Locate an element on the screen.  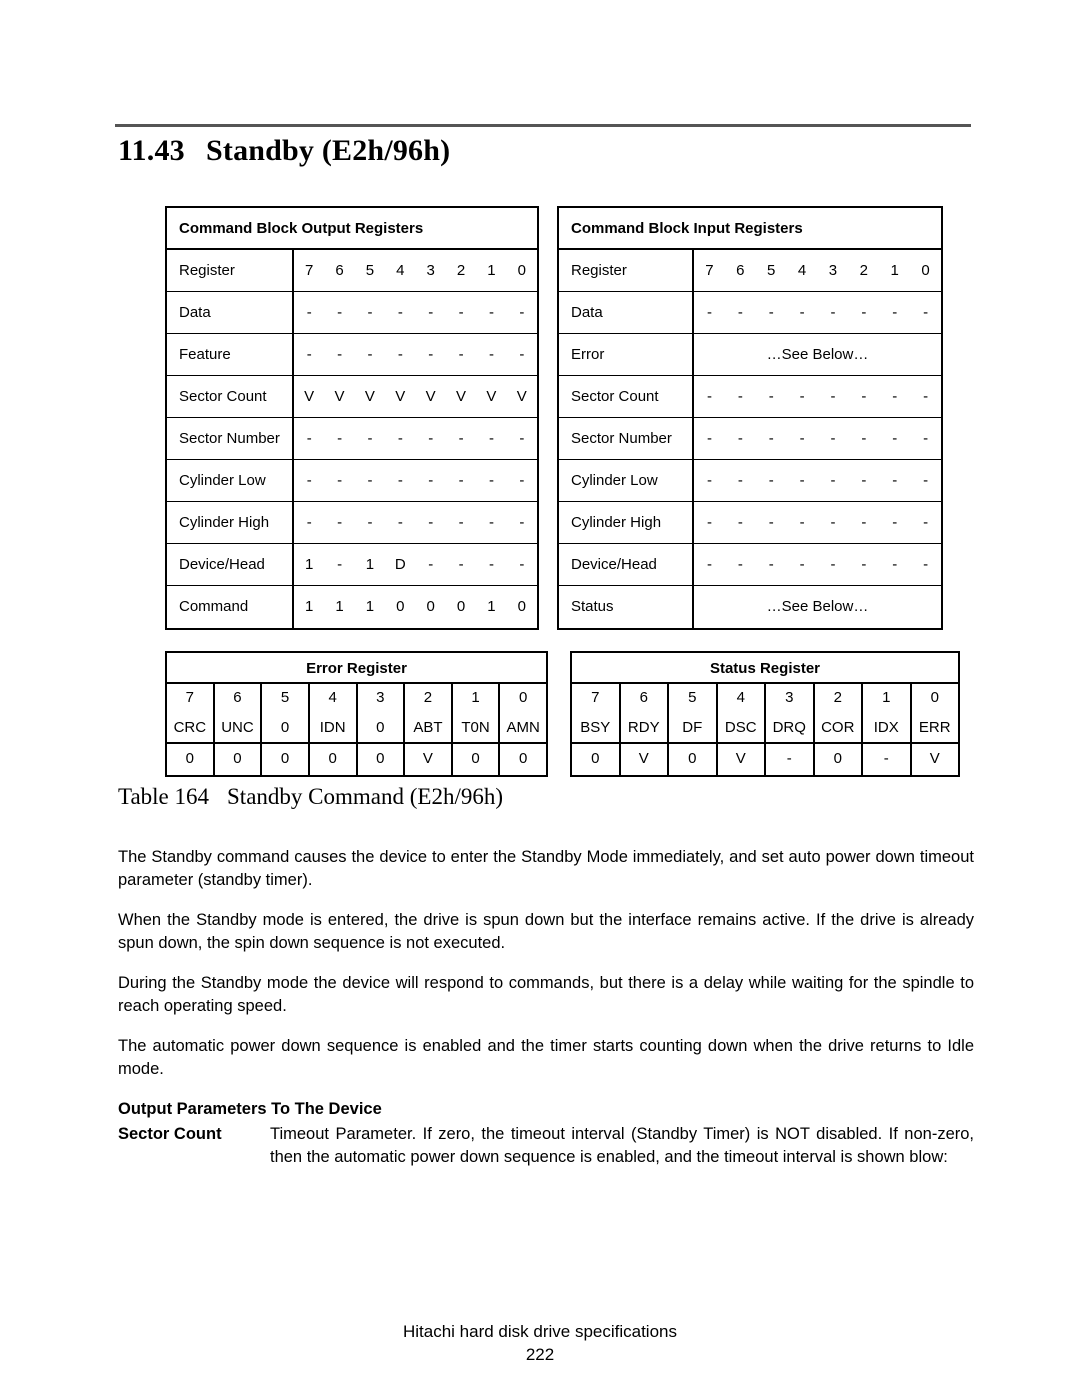
register-row-label: Error is located at coordinates (626, 354).